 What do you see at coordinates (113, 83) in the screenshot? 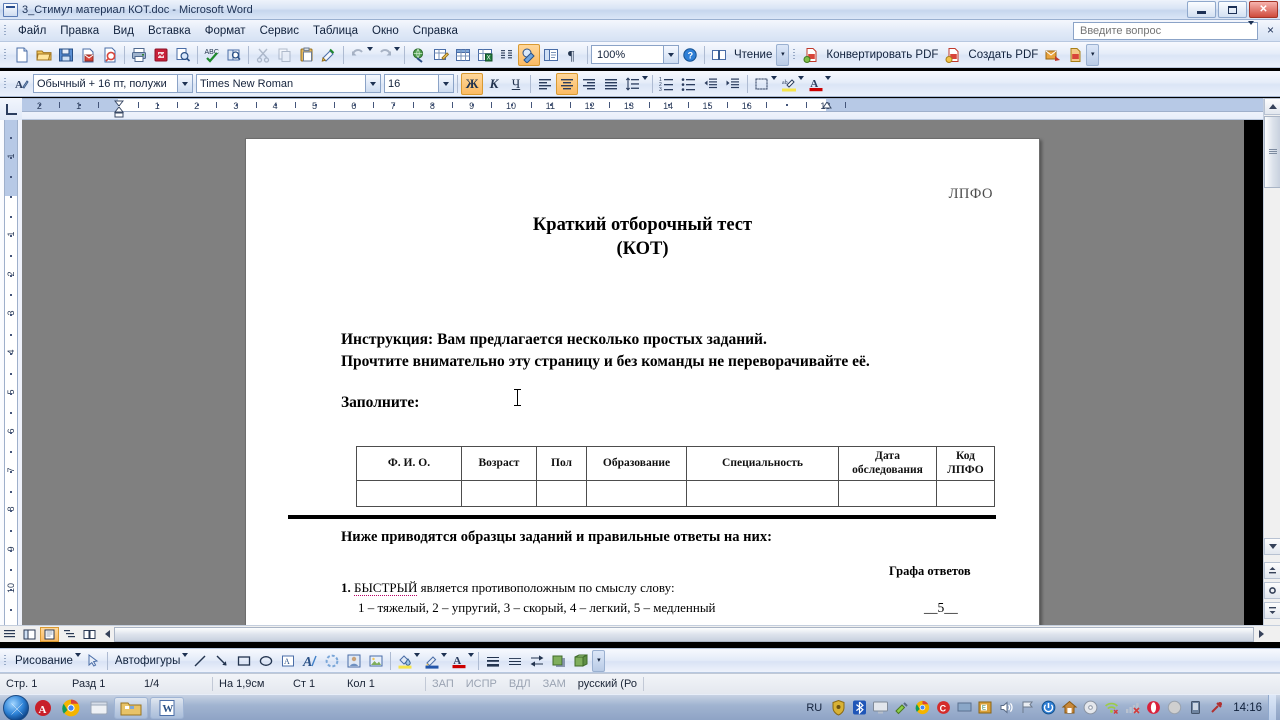
I see `paragraph-style-combo: Обычный + 16 пт, полужи` at bounding box center [113, 83].